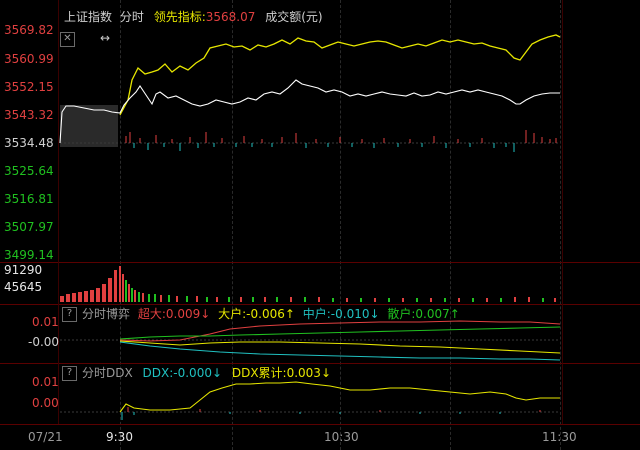 This screenshot has width=640, height=450. Describe the element at coordinates (29, 171) in the screenshot. I see `y-tick: 3525.64` at that location.